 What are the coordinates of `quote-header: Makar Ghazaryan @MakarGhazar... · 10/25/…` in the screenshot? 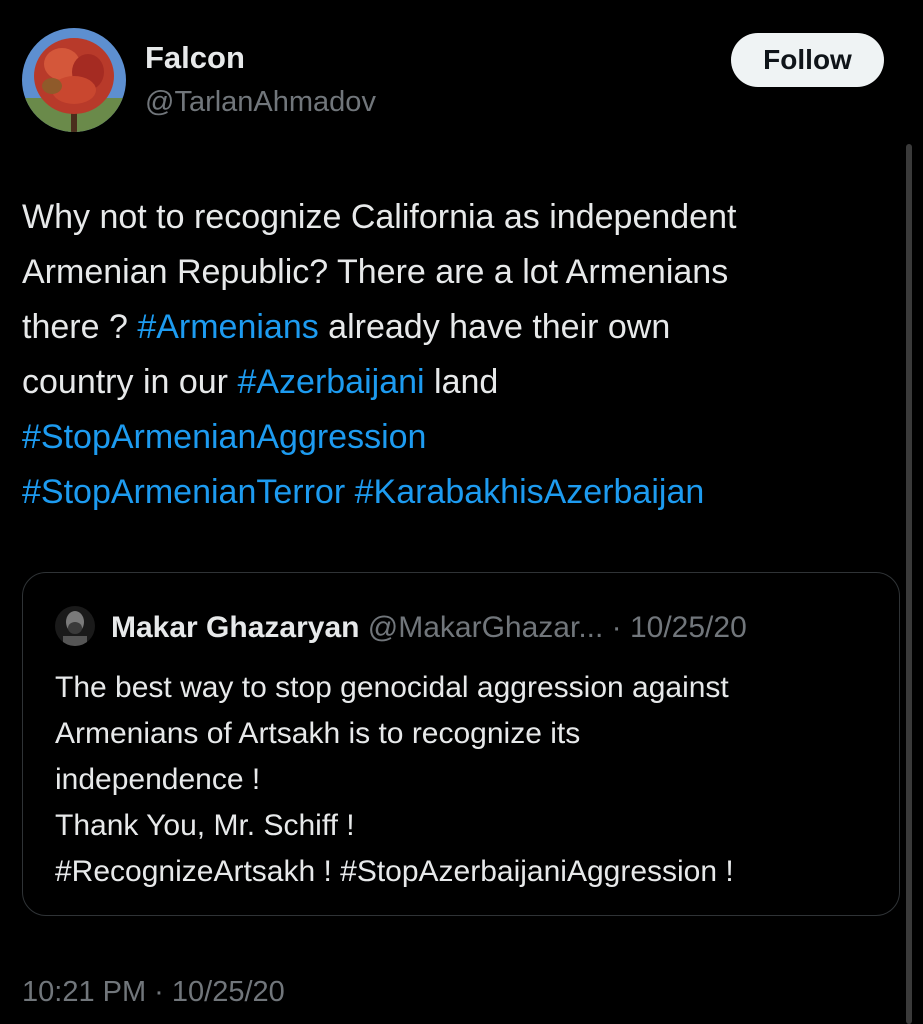 It's located at (429, 628).